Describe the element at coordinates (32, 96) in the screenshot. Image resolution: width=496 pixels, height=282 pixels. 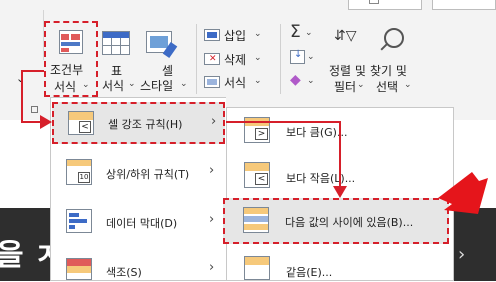
I see `connector-line-left` at that location.